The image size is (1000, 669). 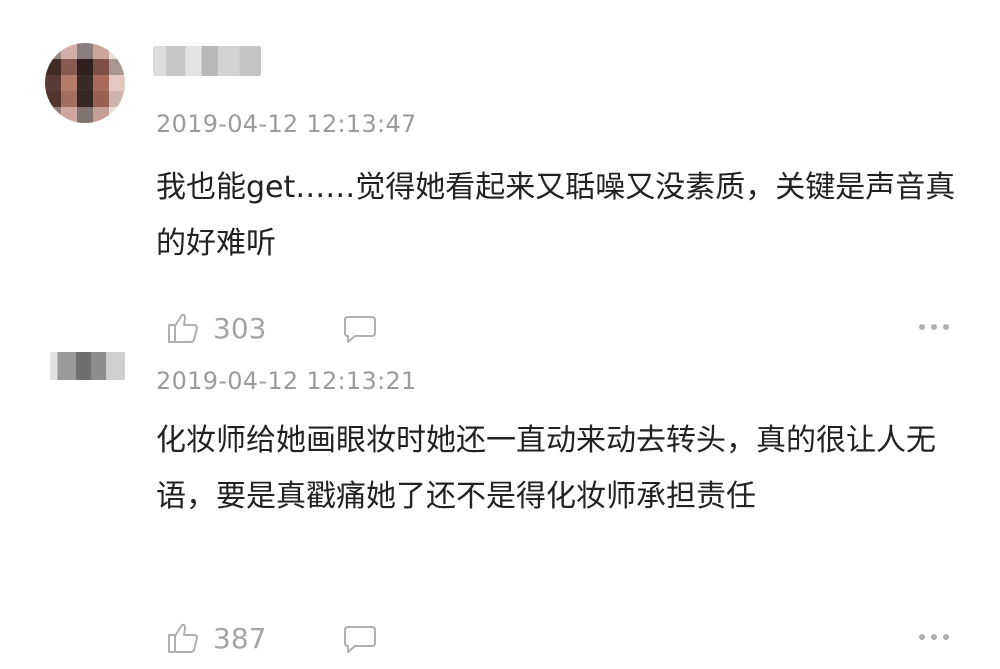 I want to click on like-count: 303, so click(x=240, y=328).